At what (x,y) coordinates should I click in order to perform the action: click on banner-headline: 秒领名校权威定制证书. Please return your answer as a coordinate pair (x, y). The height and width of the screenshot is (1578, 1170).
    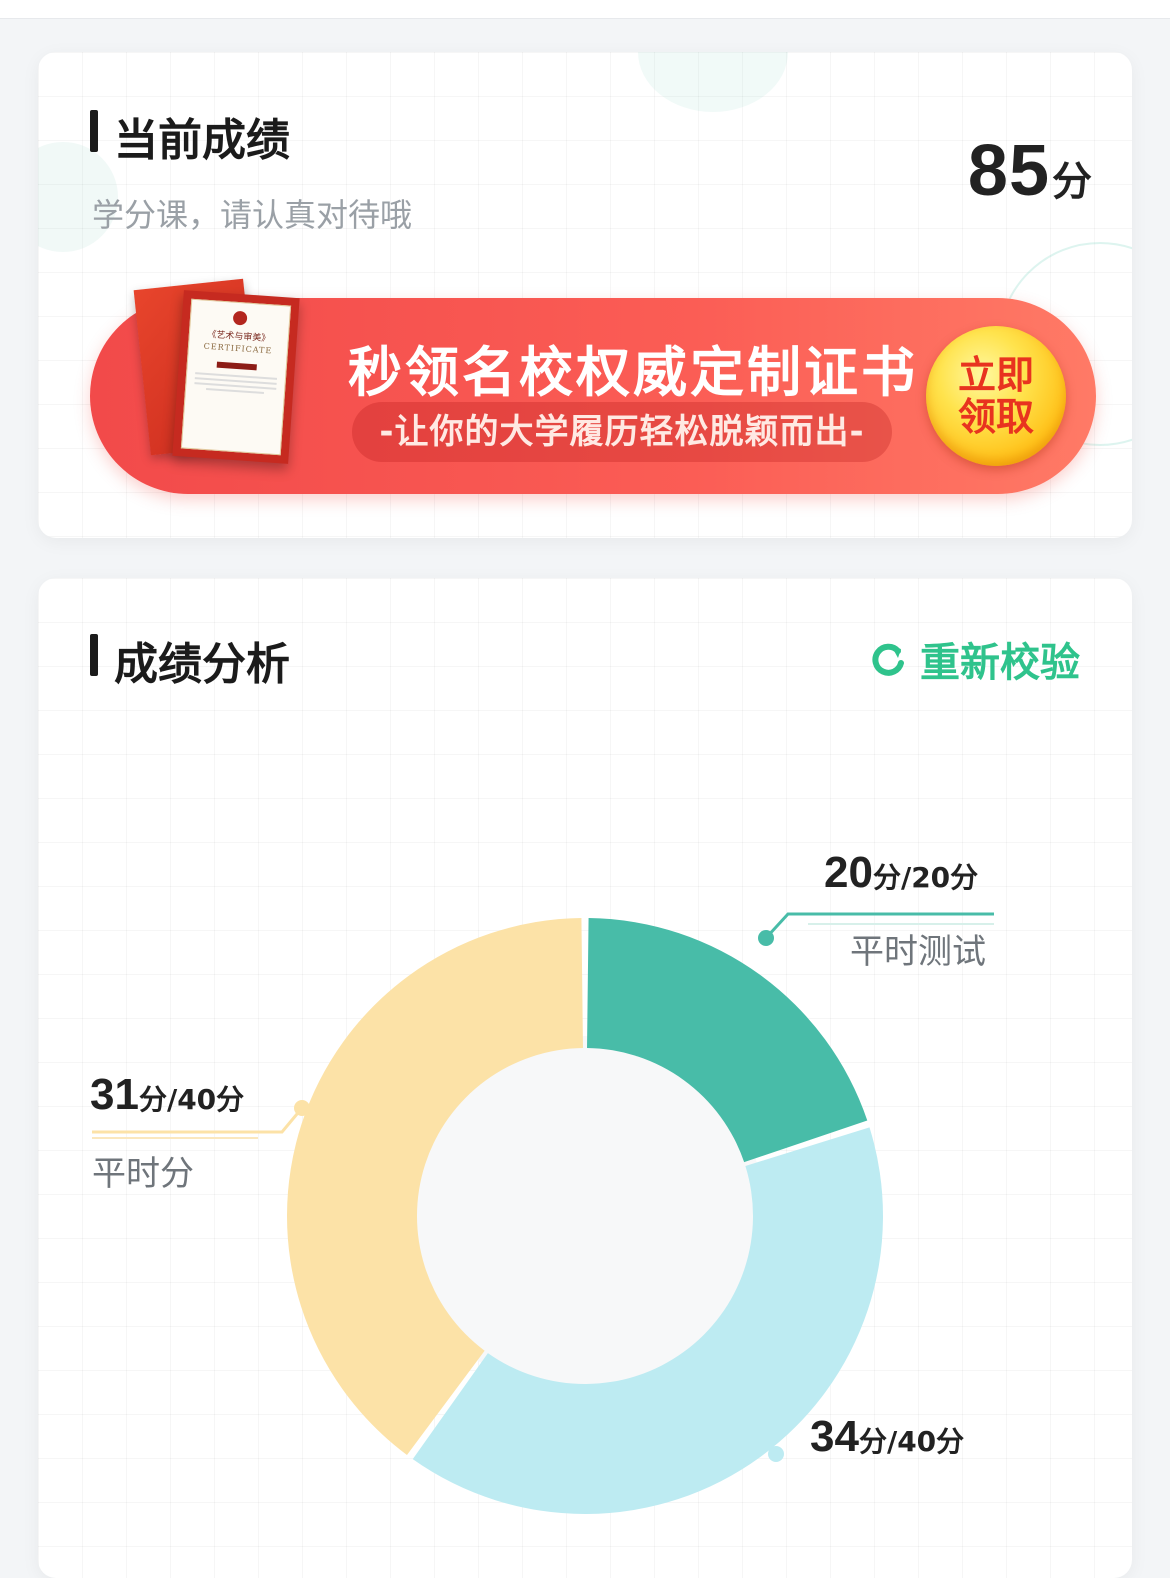
    Looking at the image, I should click on (633, 372).